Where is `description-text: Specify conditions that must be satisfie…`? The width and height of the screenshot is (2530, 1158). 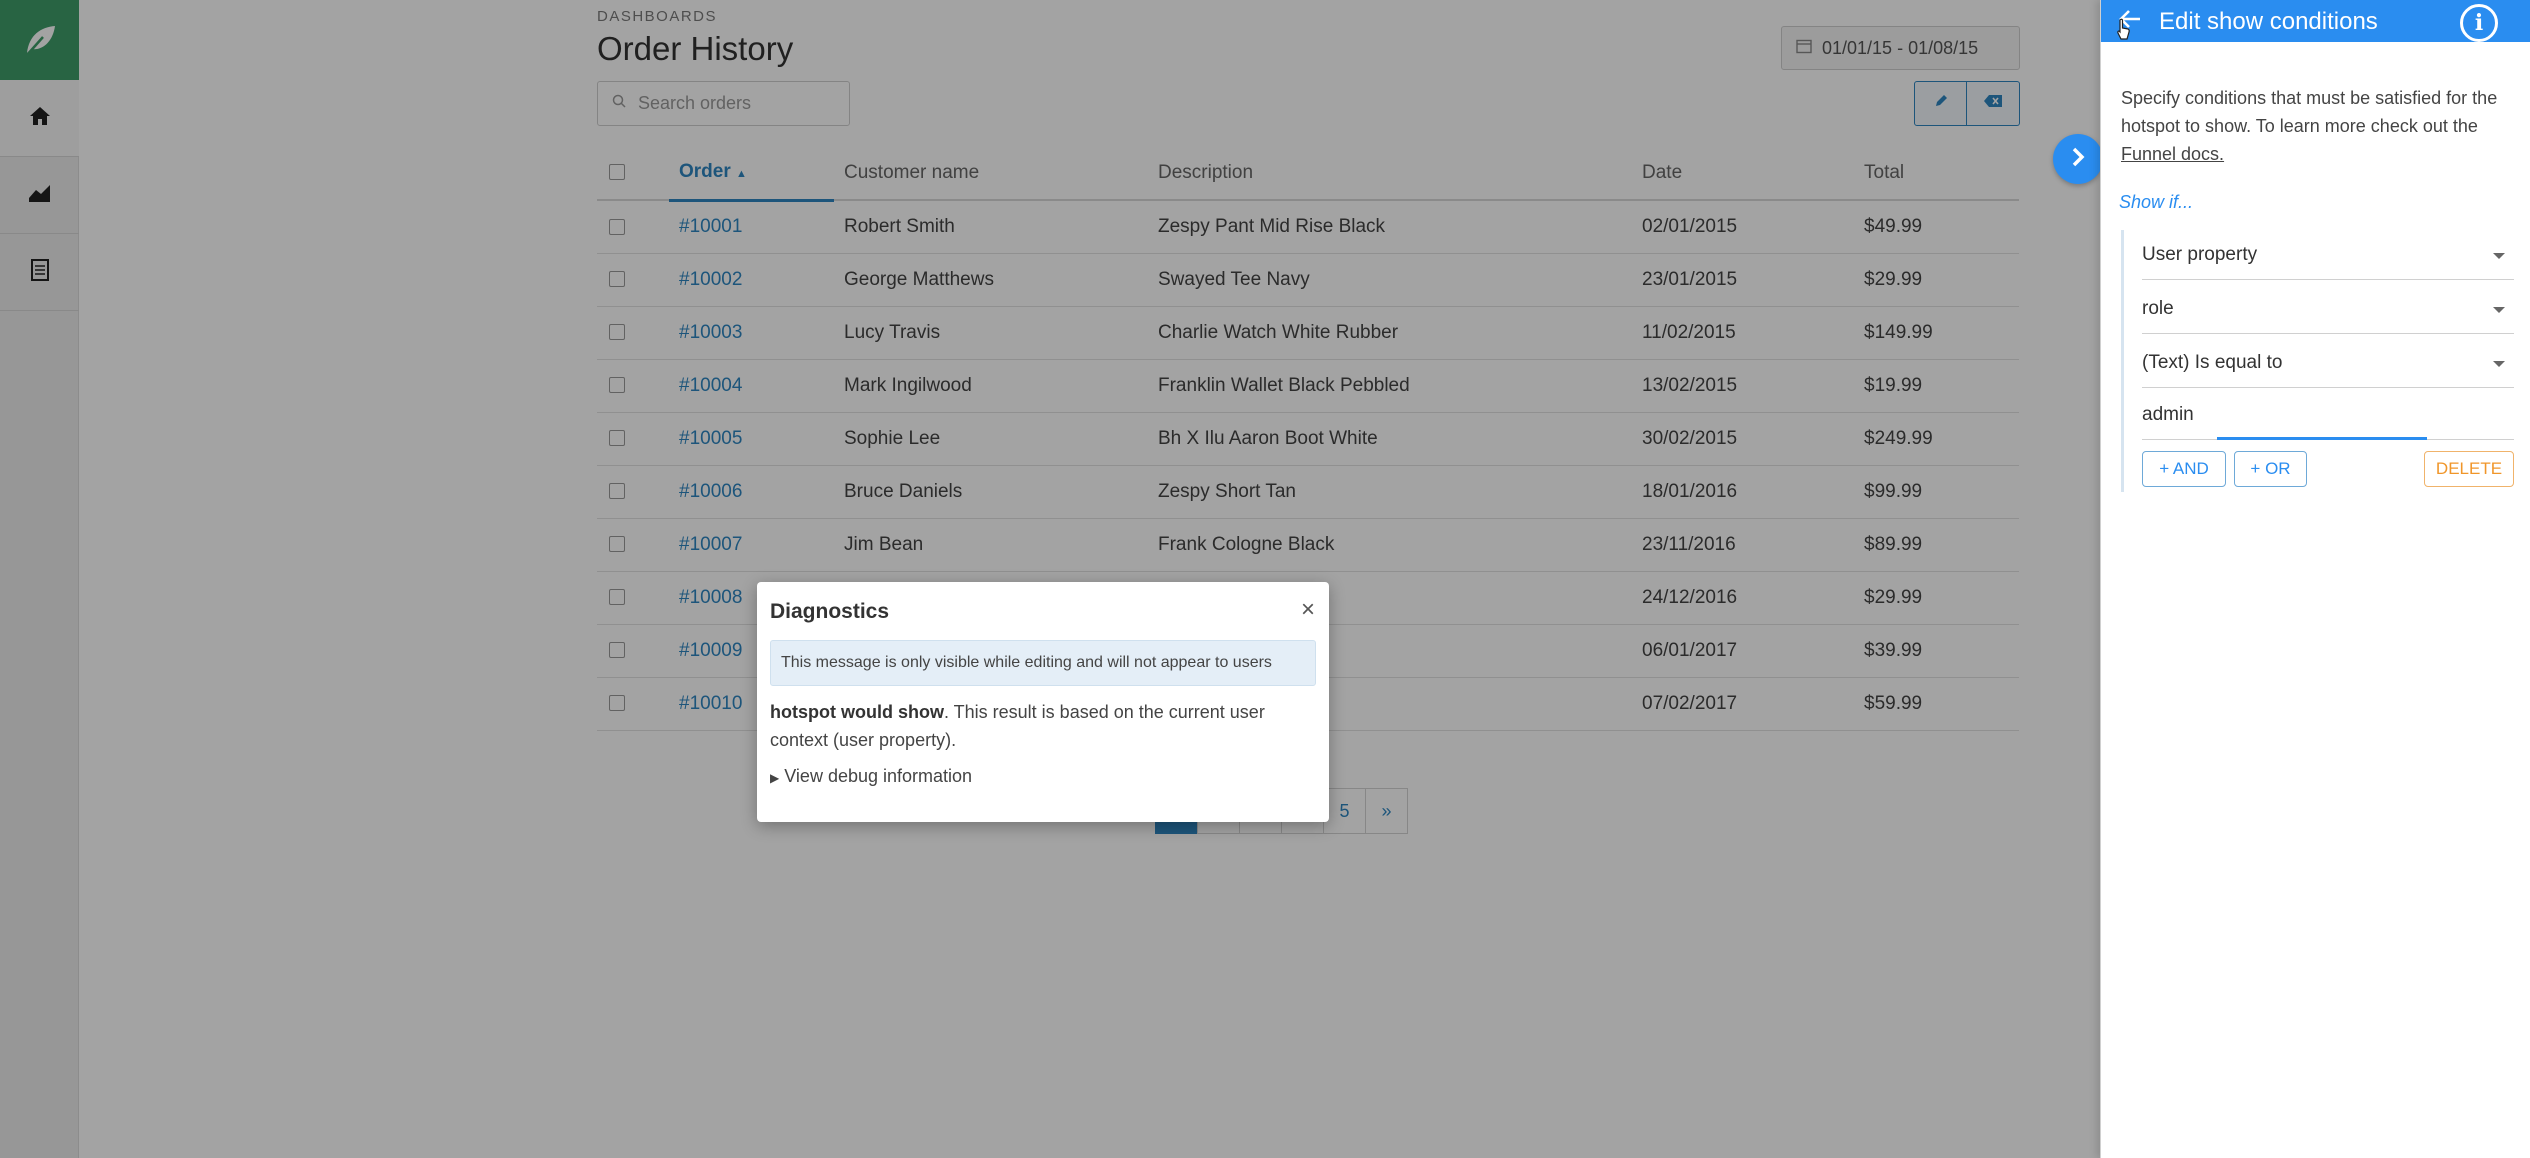
description-text: Specify conditions that must be satisfie… is located at coordinates (2309, 112).